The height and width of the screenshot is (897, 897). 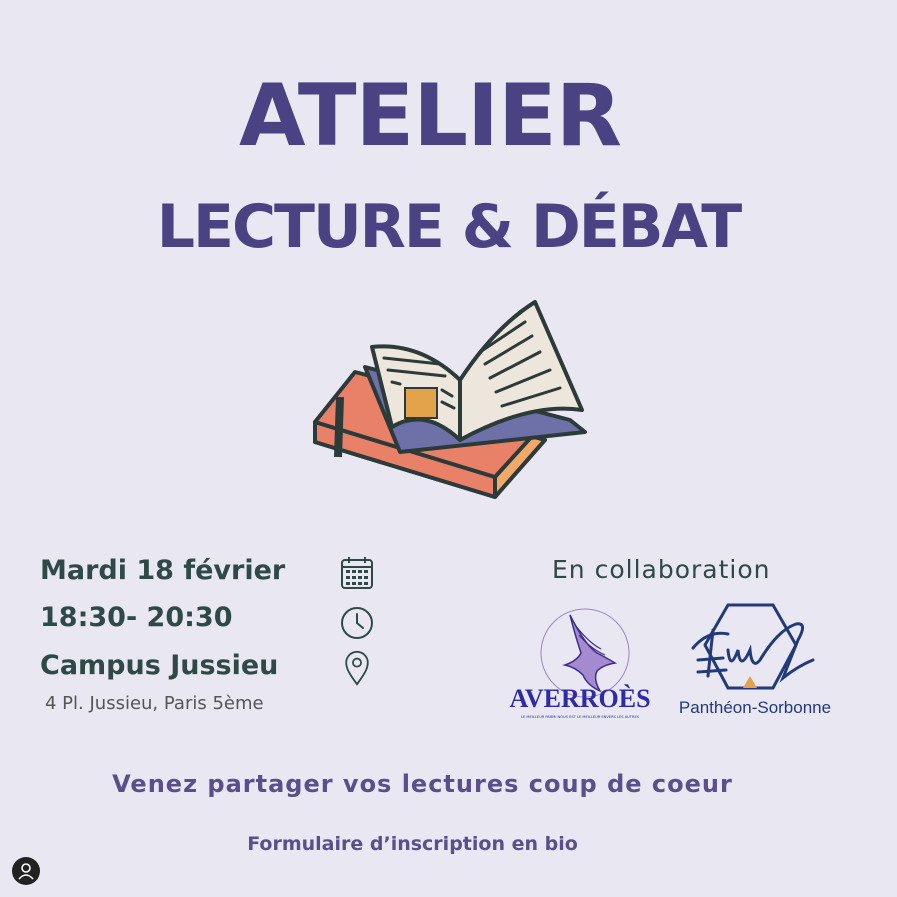 I want to click on clock-icon, so click(x=357, y=623).